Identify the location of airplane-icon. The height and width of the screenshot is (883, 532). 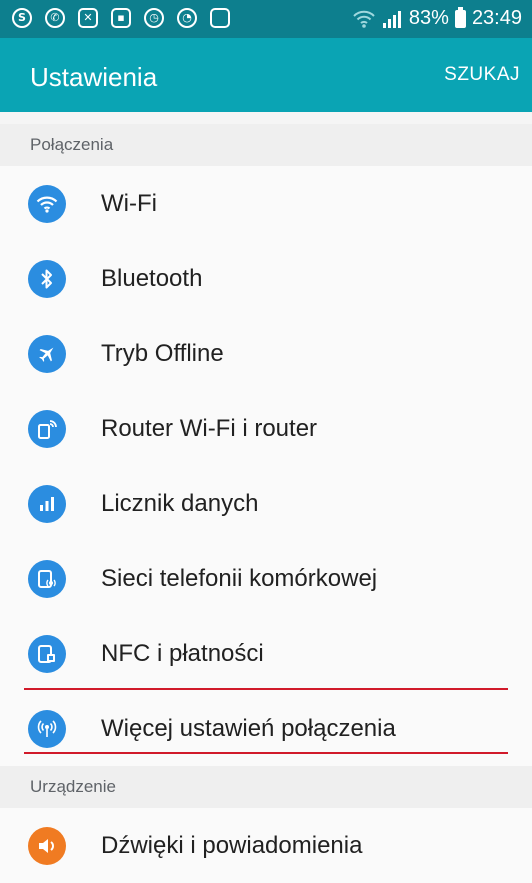
(47, 354).